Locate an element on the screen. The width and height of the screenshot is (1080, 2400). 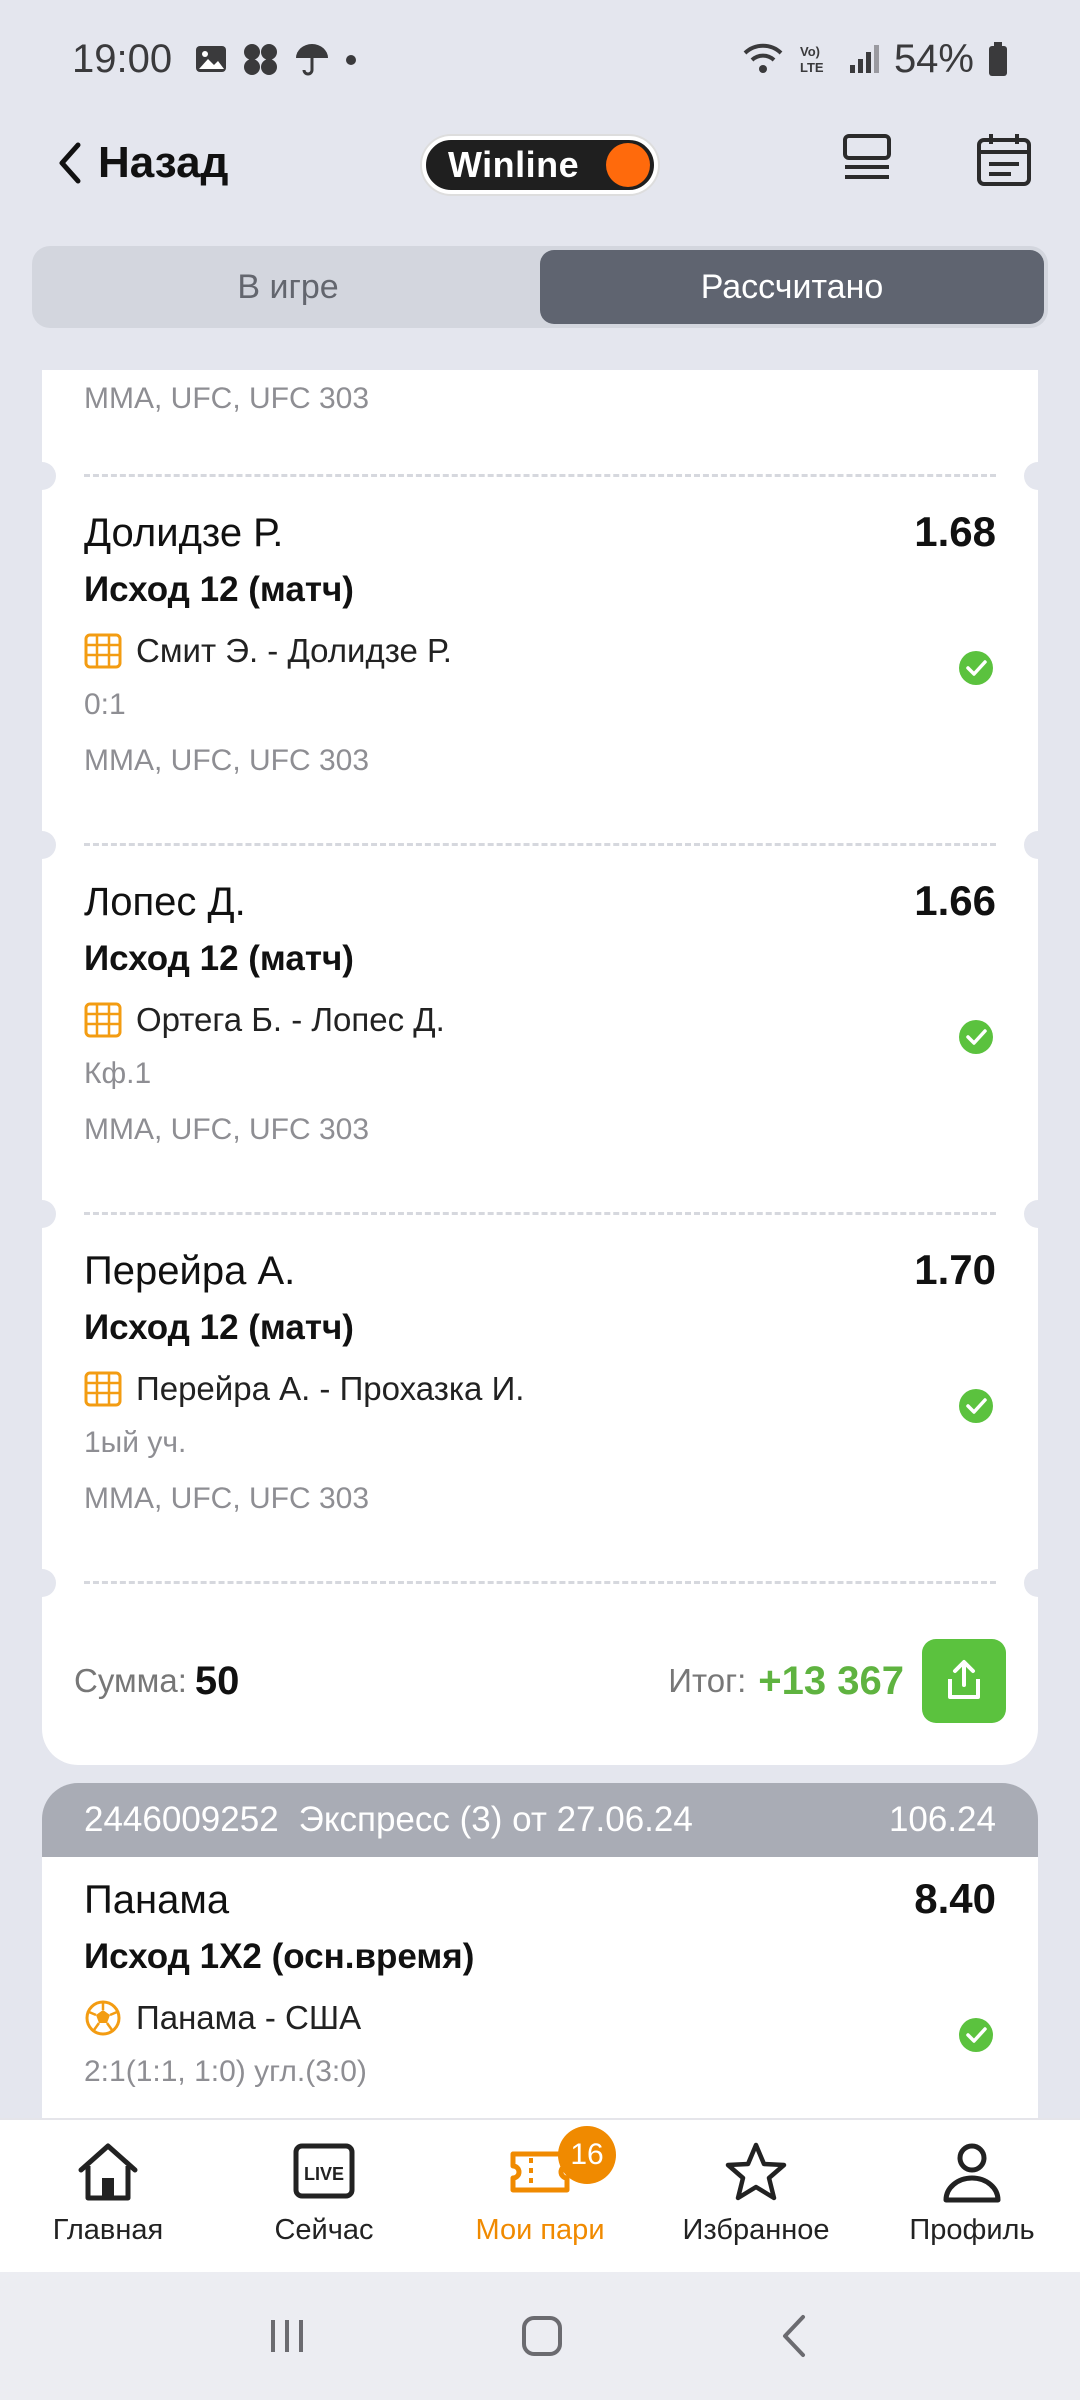
battery-percent: 54% is located at coordinates (933, 58).